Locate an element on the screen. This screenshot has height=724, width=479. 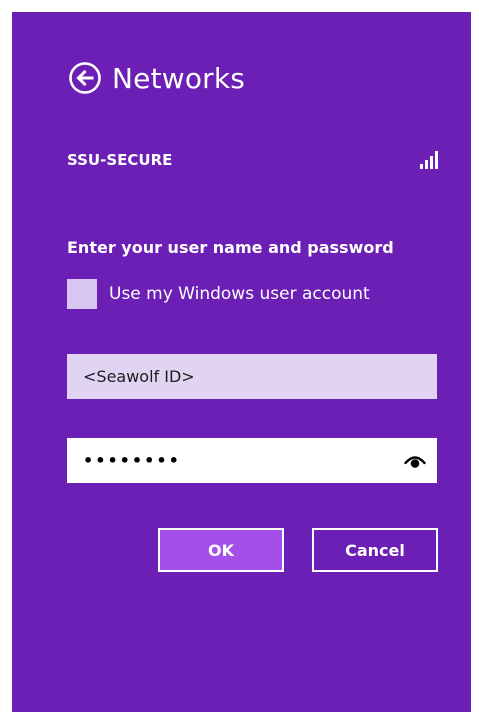
back-button is located at coordinates (85, 78).